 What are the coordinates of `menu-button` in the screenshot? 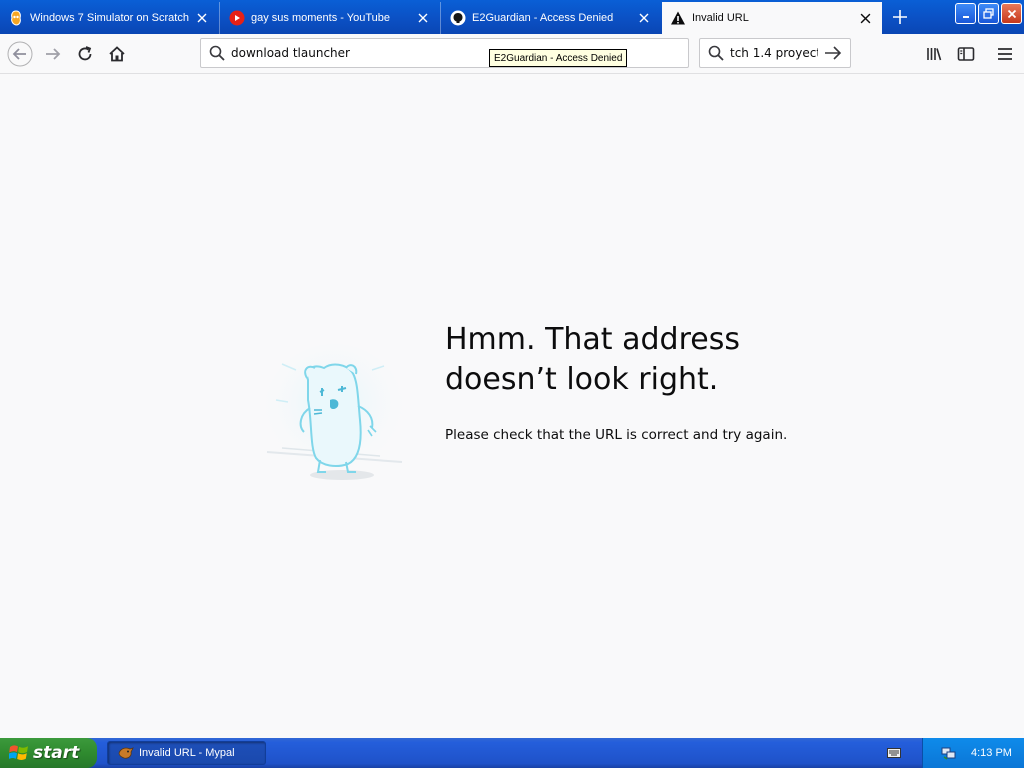 It's located at (1005, 54).